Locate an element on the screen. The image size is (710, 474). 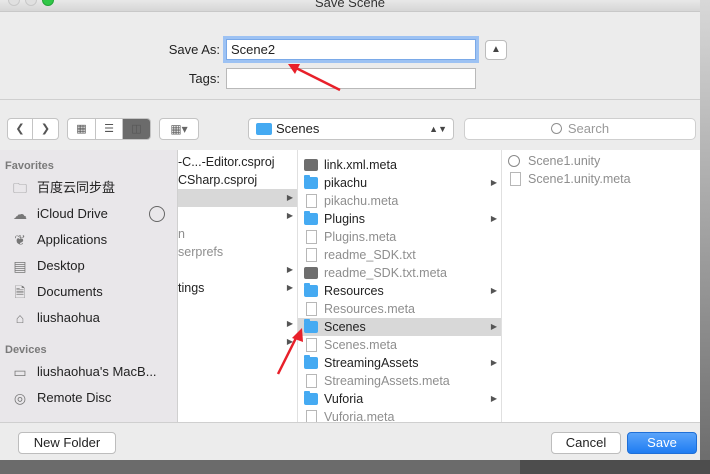
background-window-edge is located at coordinates (705, 237).